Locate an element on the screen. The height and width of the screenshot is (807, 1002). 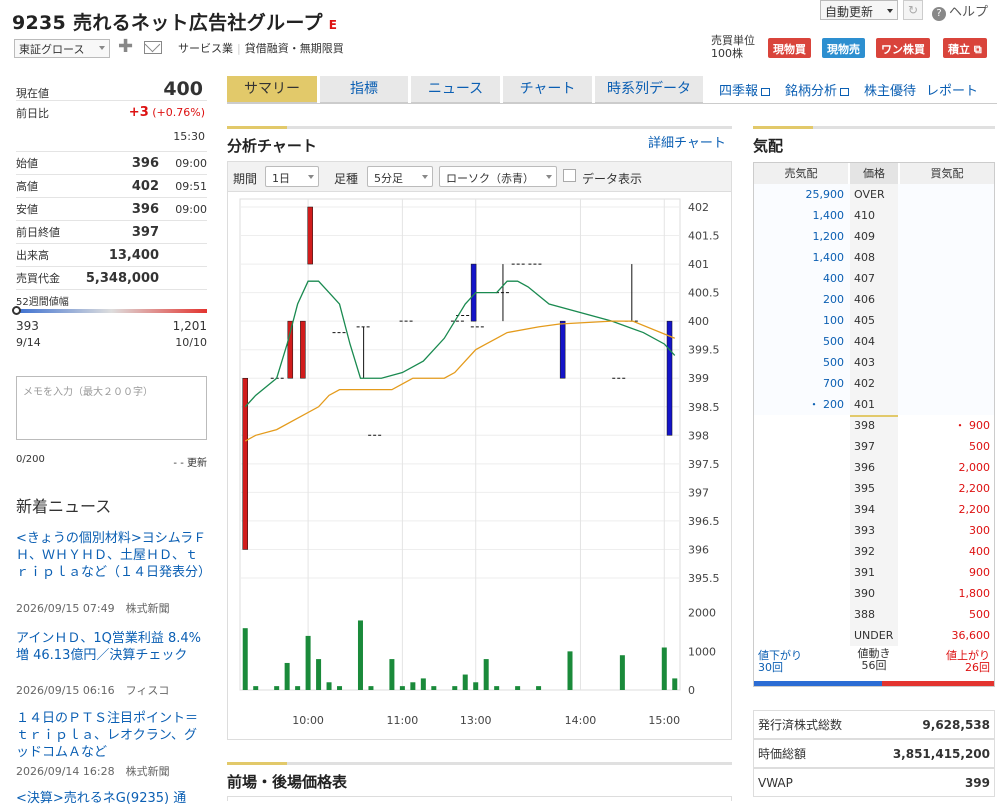
board-price: 394 is located at coordinates (874, 509).